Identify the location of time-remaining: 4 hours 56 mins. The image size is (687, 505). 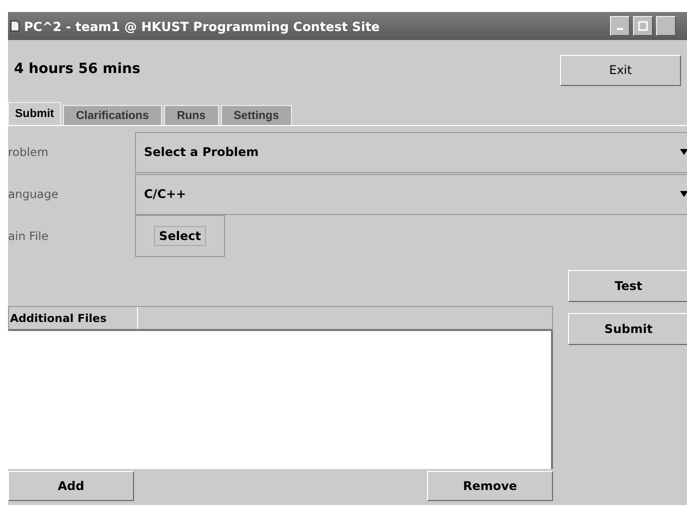
(77, 69).